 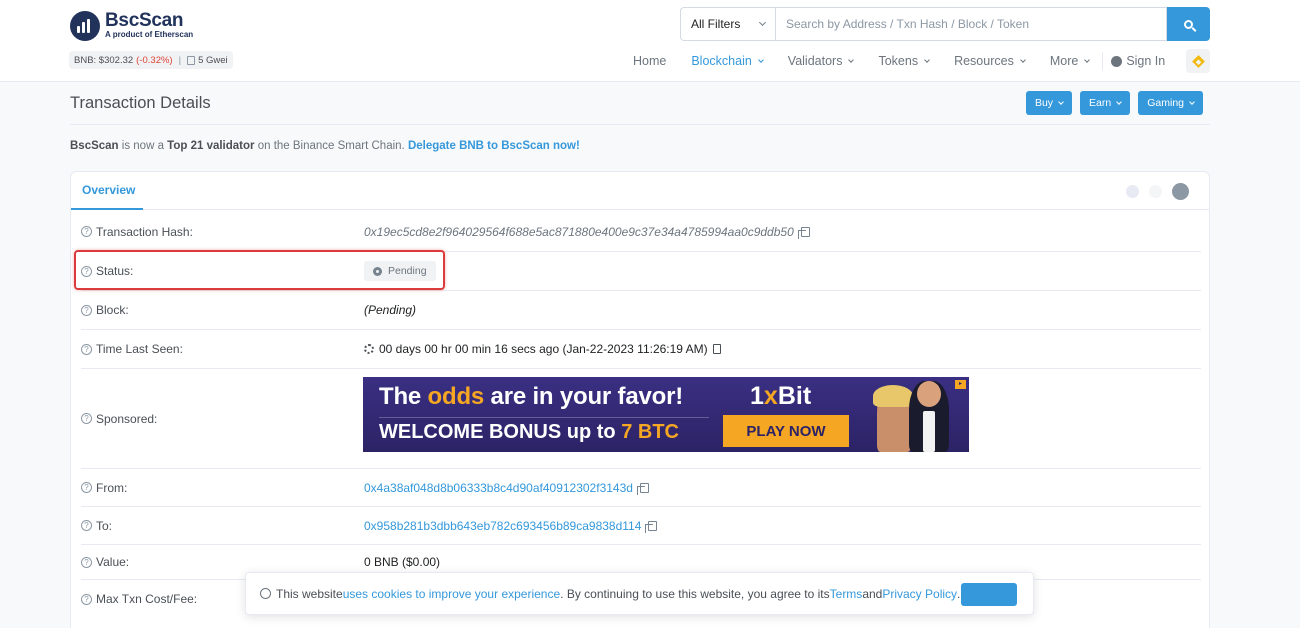 What do you see at coordinates (451, 594) in the screenshot?
I see `cookie-policy-link: uses cookies to improve your experience` at bounding box center [451, 594].